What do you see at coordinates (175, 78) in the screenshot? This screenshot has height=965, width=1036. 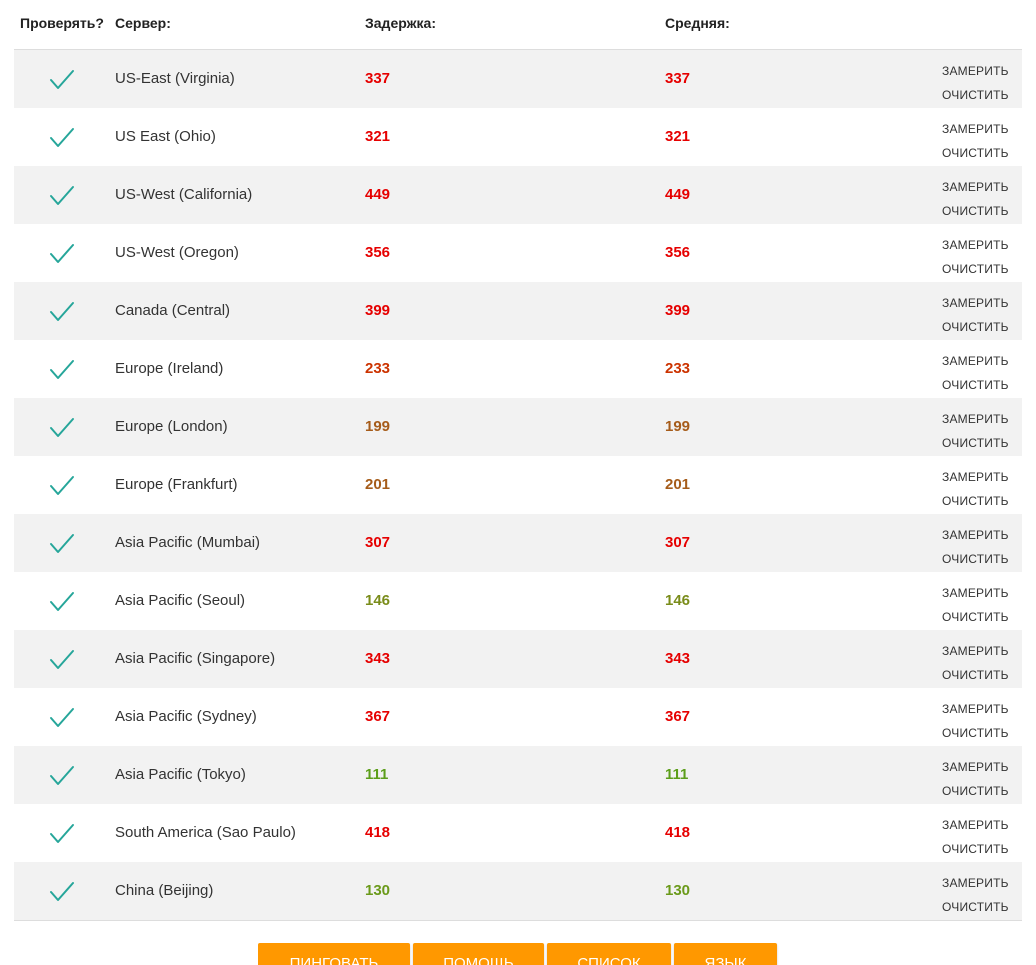 I see `server-name: US-East (Virginia)` at bounding box center [175, 78].